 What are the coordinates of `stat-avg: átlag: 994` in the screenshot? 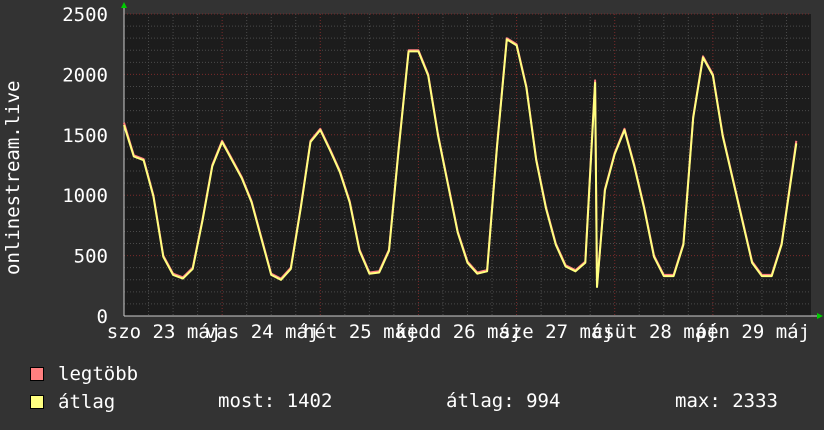 It's located at (503, 401).